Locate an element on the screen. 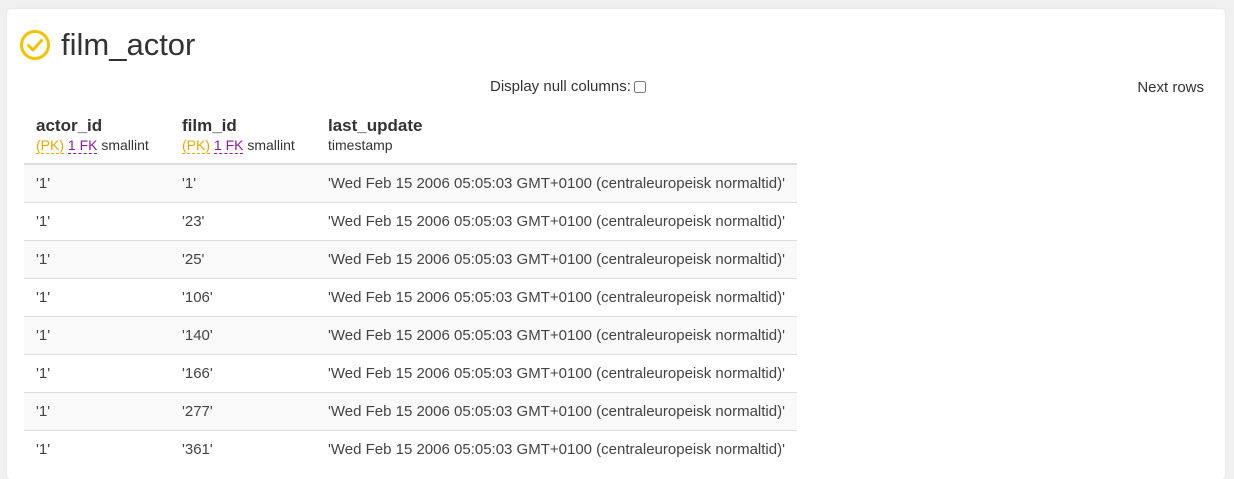 The height and width of the screenshot is (479, 1234). table-cell: '277' is located at coordinates (243, 411).